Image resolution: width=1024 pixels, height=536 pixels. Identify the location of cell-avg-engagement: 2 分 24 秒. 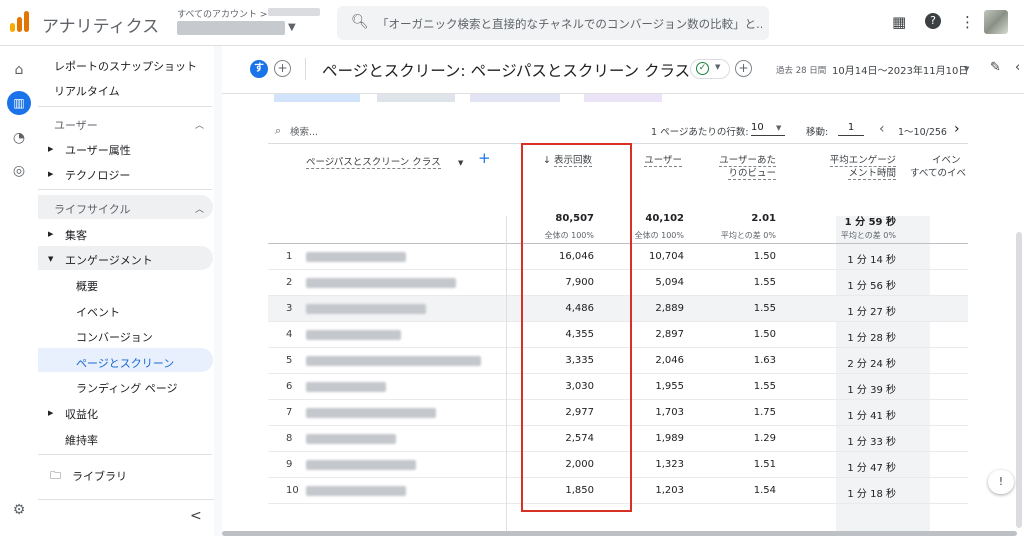
(871, 364).